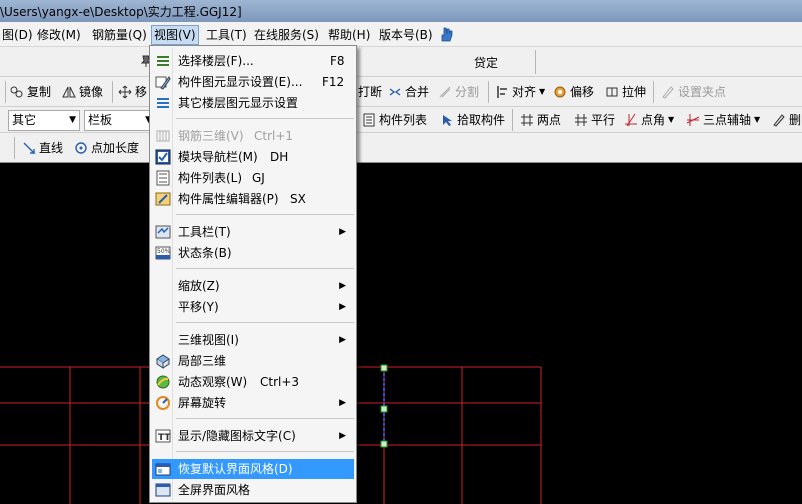  Describe the element at coordinates (253, 286) in the screenshot. I see `menu-item-zoom: 缩放(Z) ▶` at that location.